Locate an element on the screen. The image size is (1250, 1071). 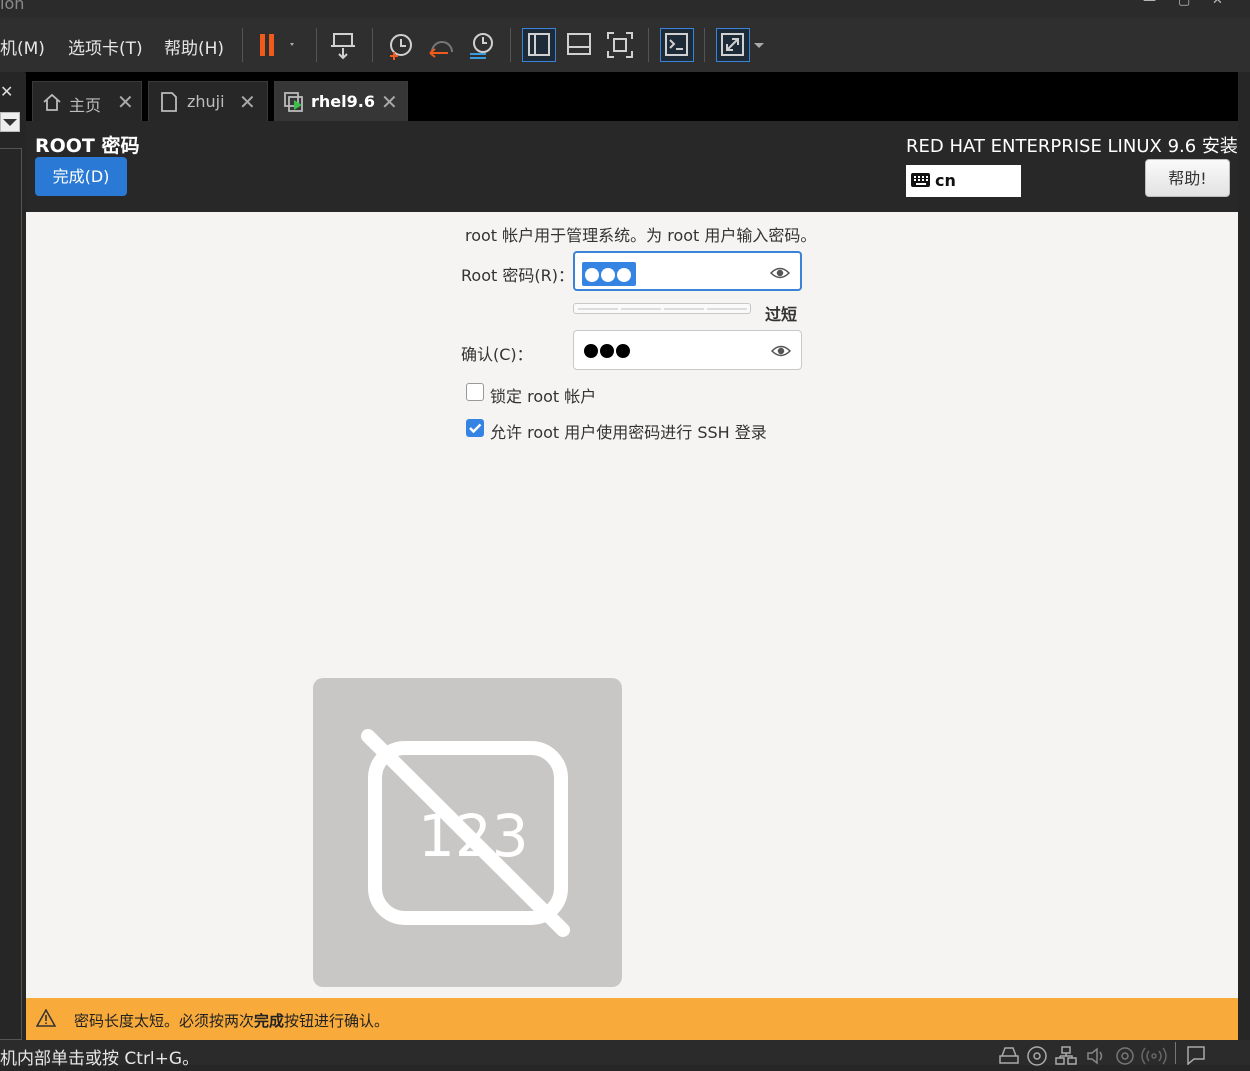
menu-help: 帮助(H) is located at coordinates (194, 46).